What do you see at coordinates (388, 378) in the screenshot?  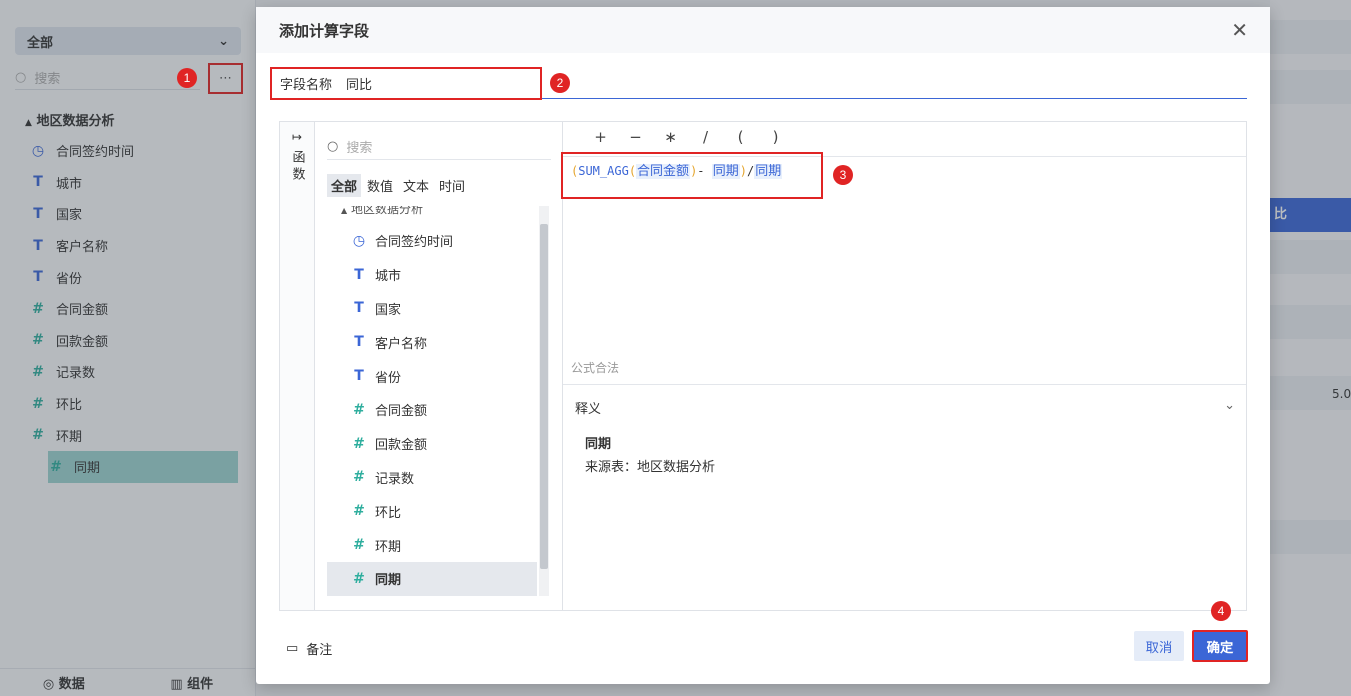 I see `field-item-label: 省份` at bounding box center [388, 378].